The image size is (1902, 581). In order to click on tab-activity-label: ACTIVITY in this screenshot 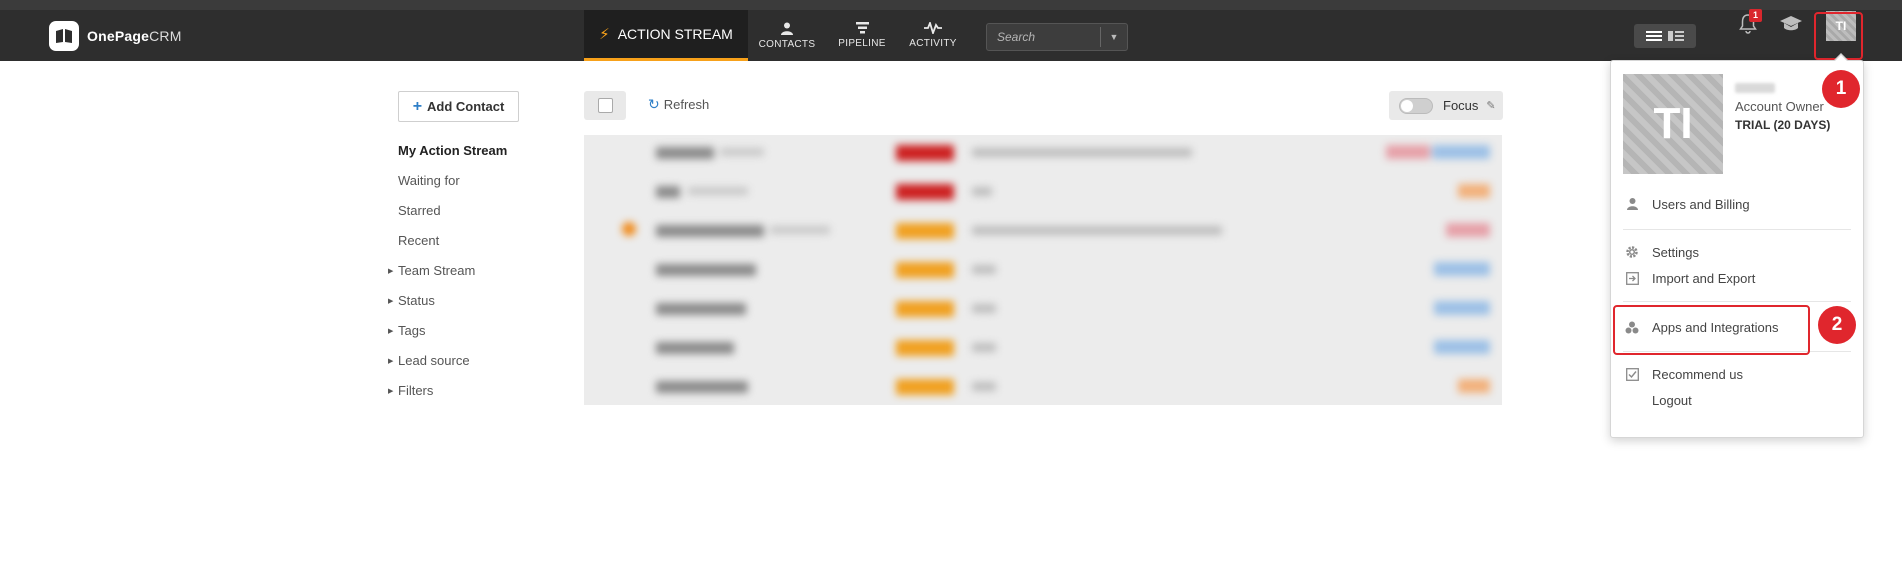, I will do `click(933, 43)`.